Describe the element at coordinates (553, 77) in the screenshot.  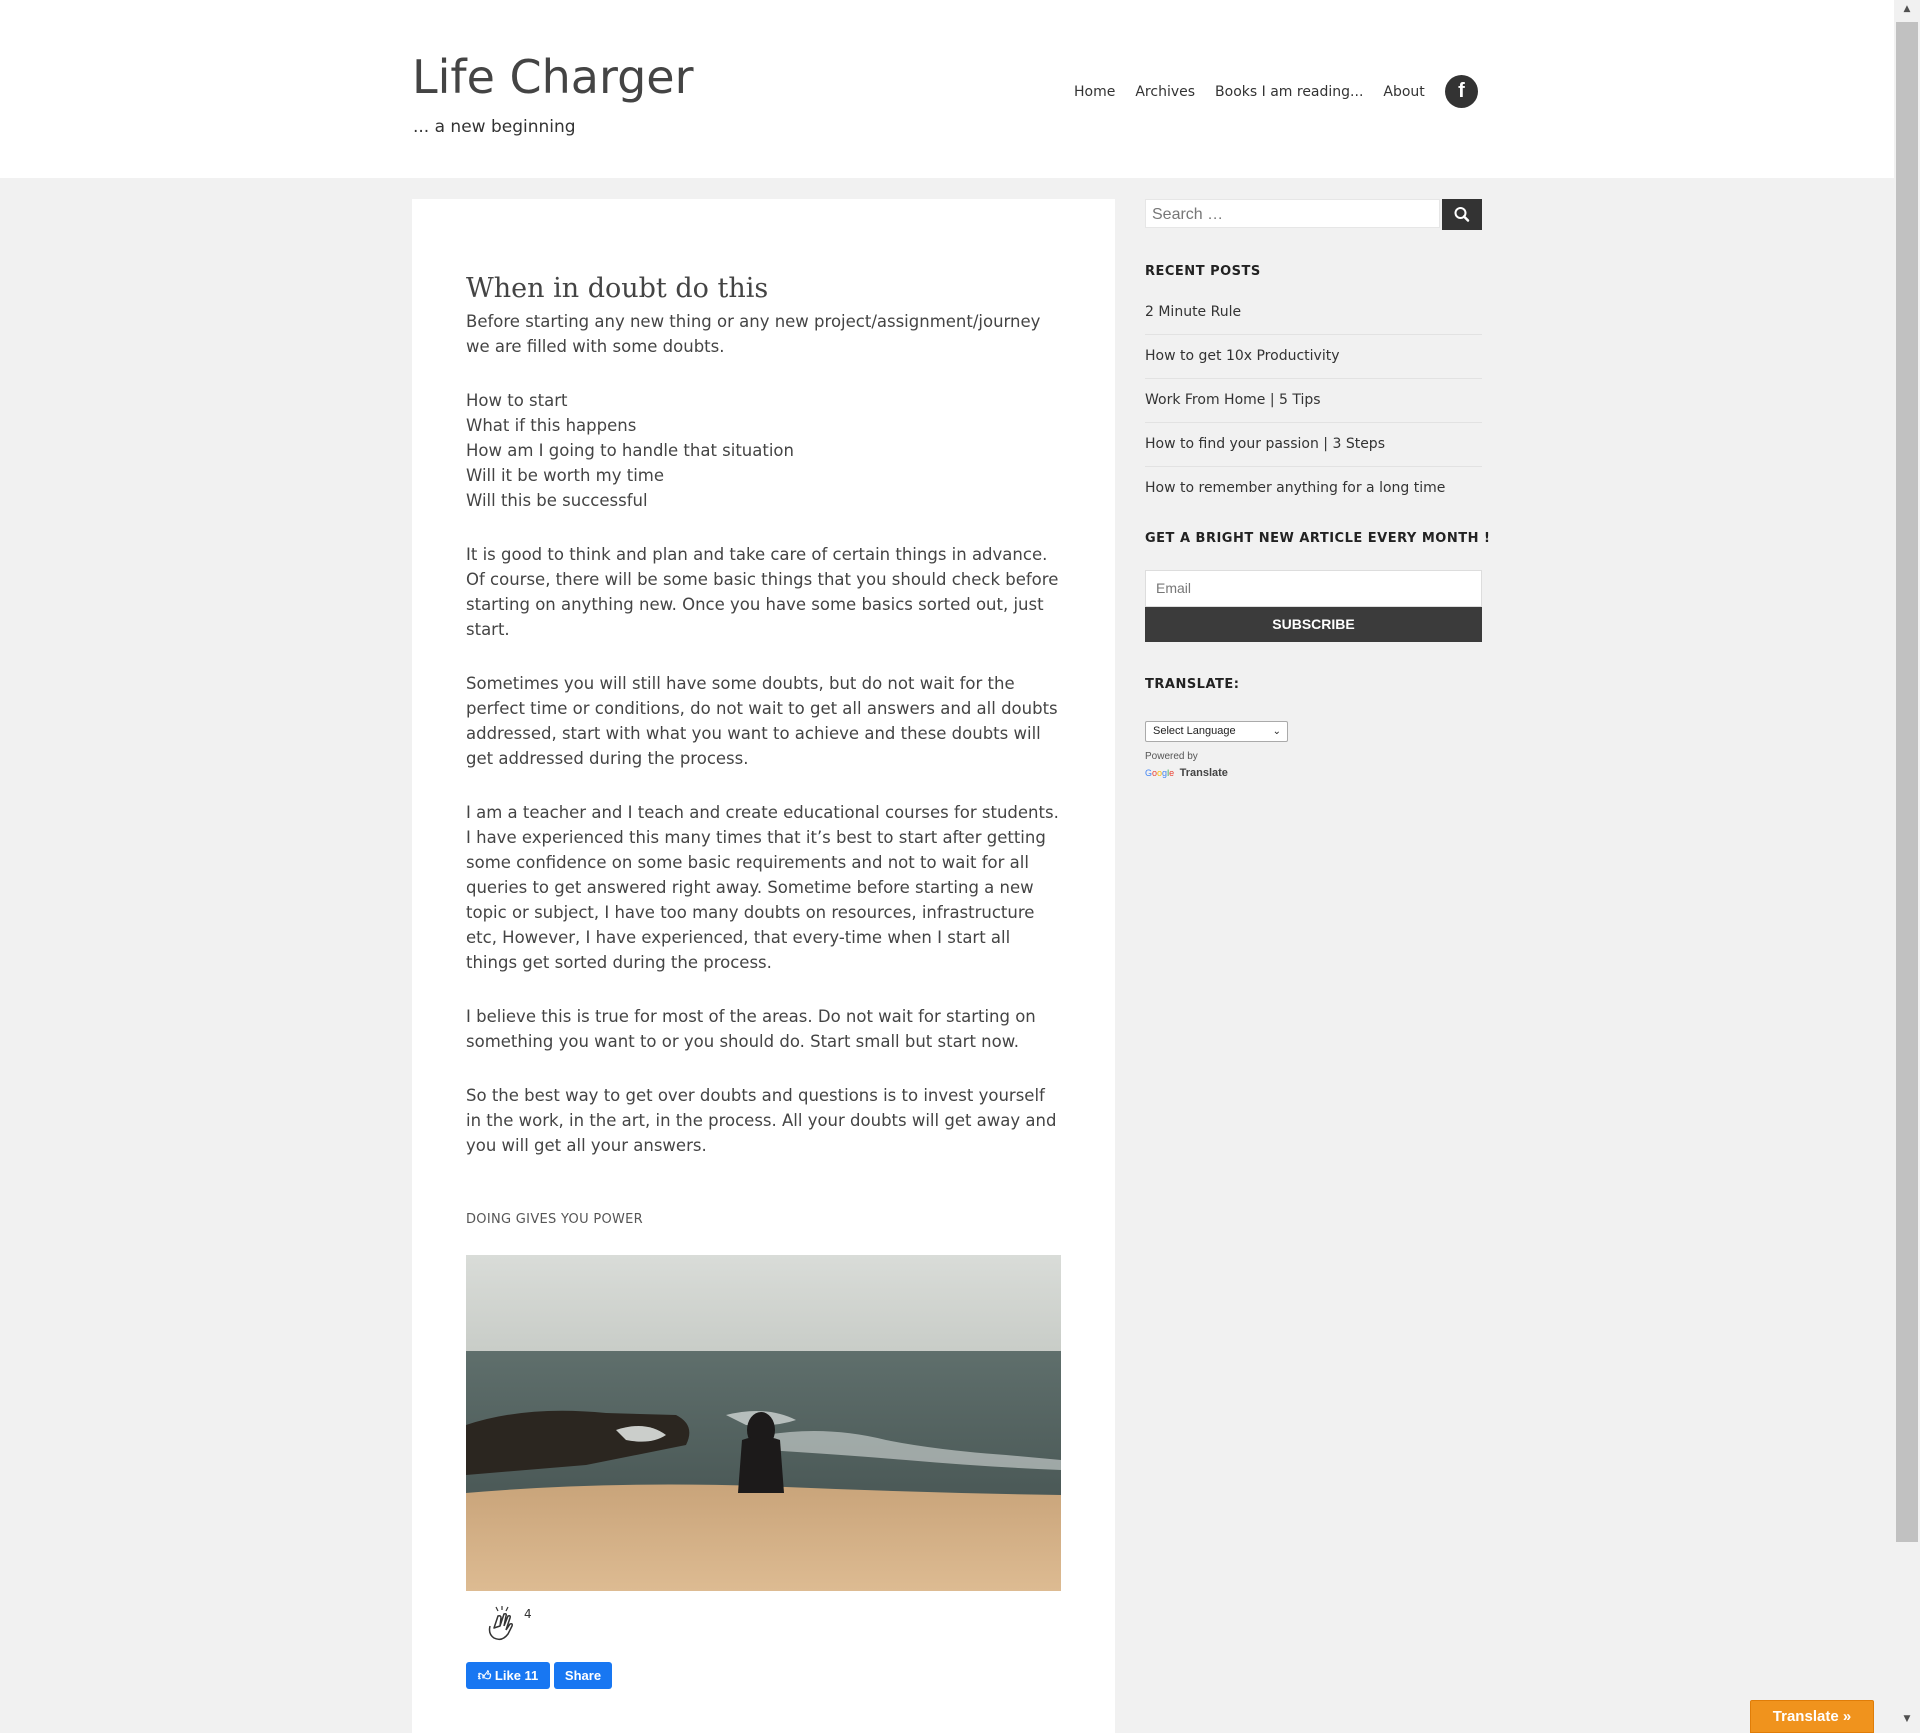
I see `site-title: Life Charger` at that location.